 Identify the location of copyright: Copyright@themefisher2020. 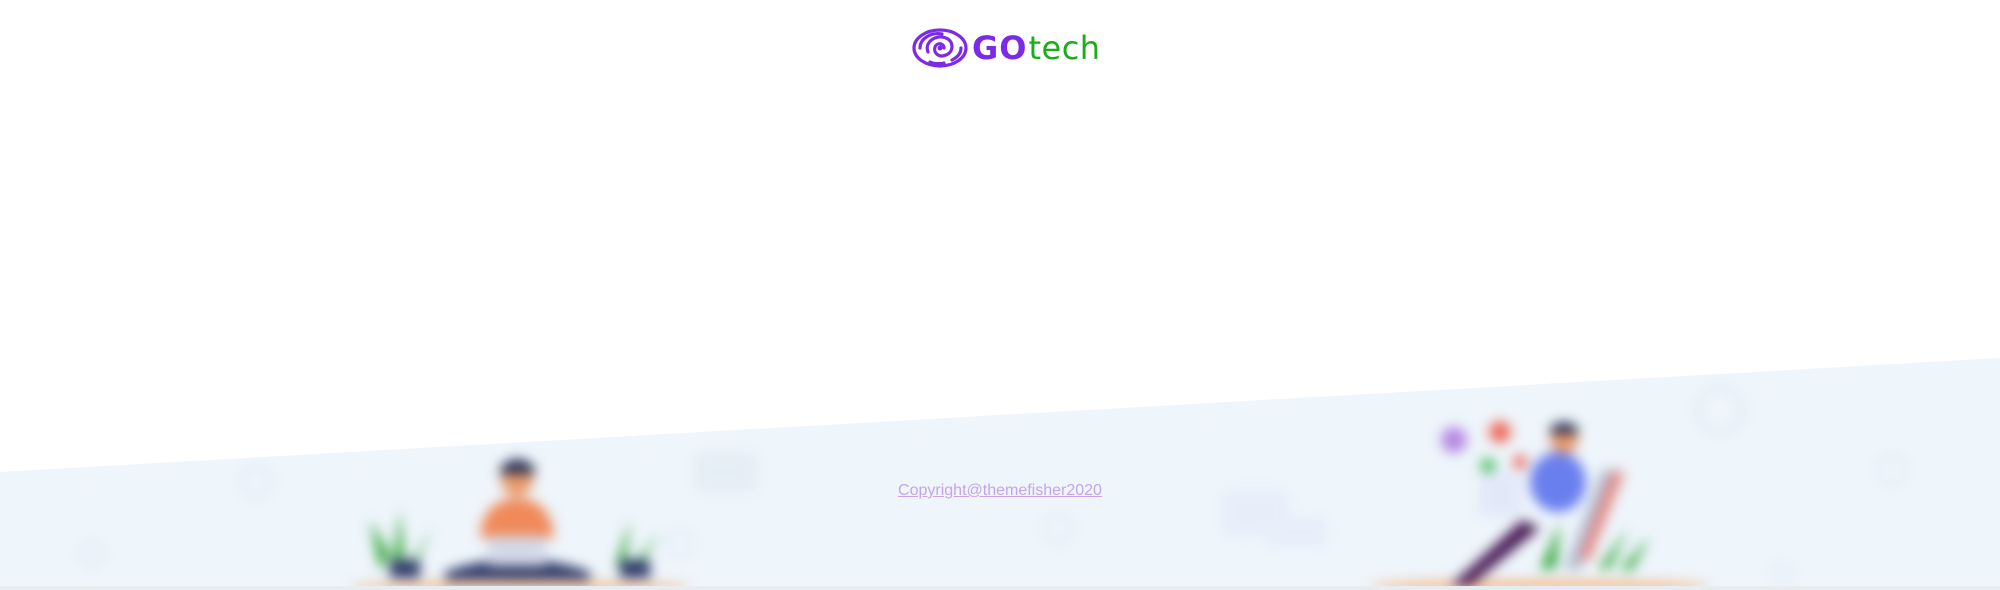
(1000, 491).